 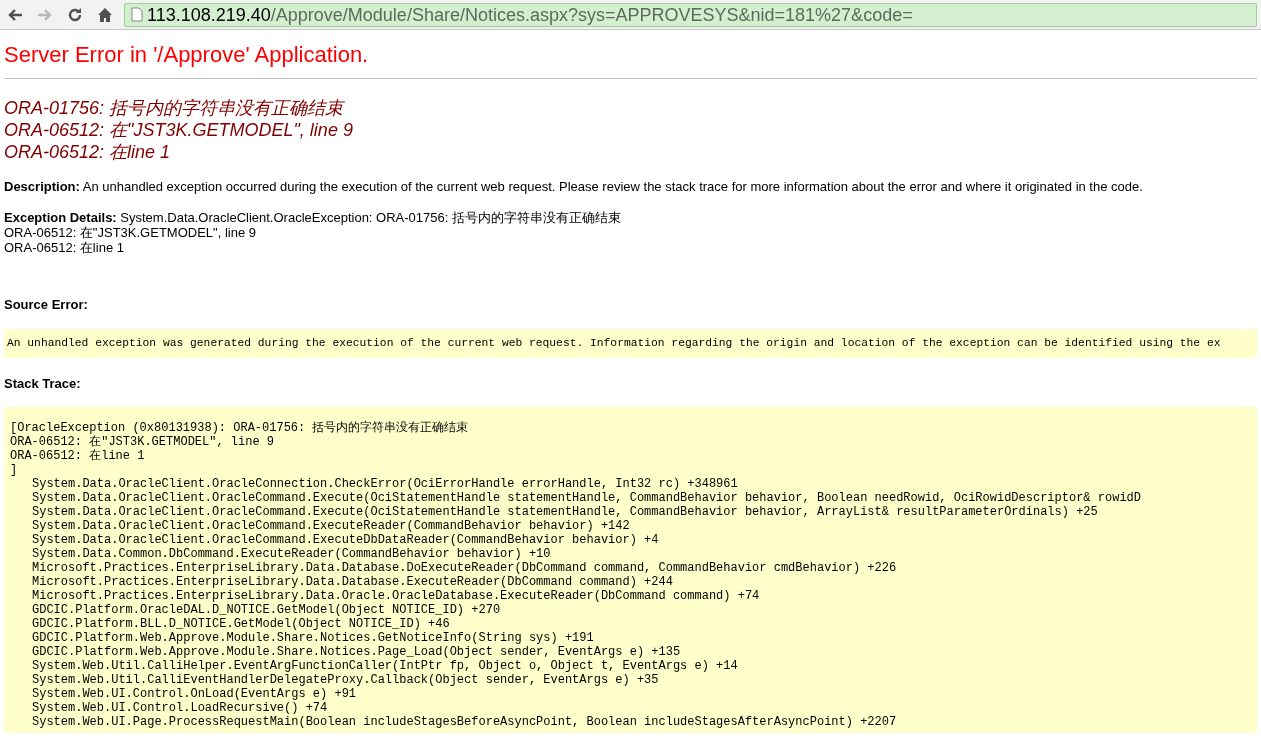 What do you see at coordinates (385, 666) in the screenshot?
I see `stack-frame-line: System.Web.Util.CalliHelper.EventArgFunctionCaller(IntPtr fp, Object o, Object t, EventArgs e) +14` at bounding box center [385, 666].